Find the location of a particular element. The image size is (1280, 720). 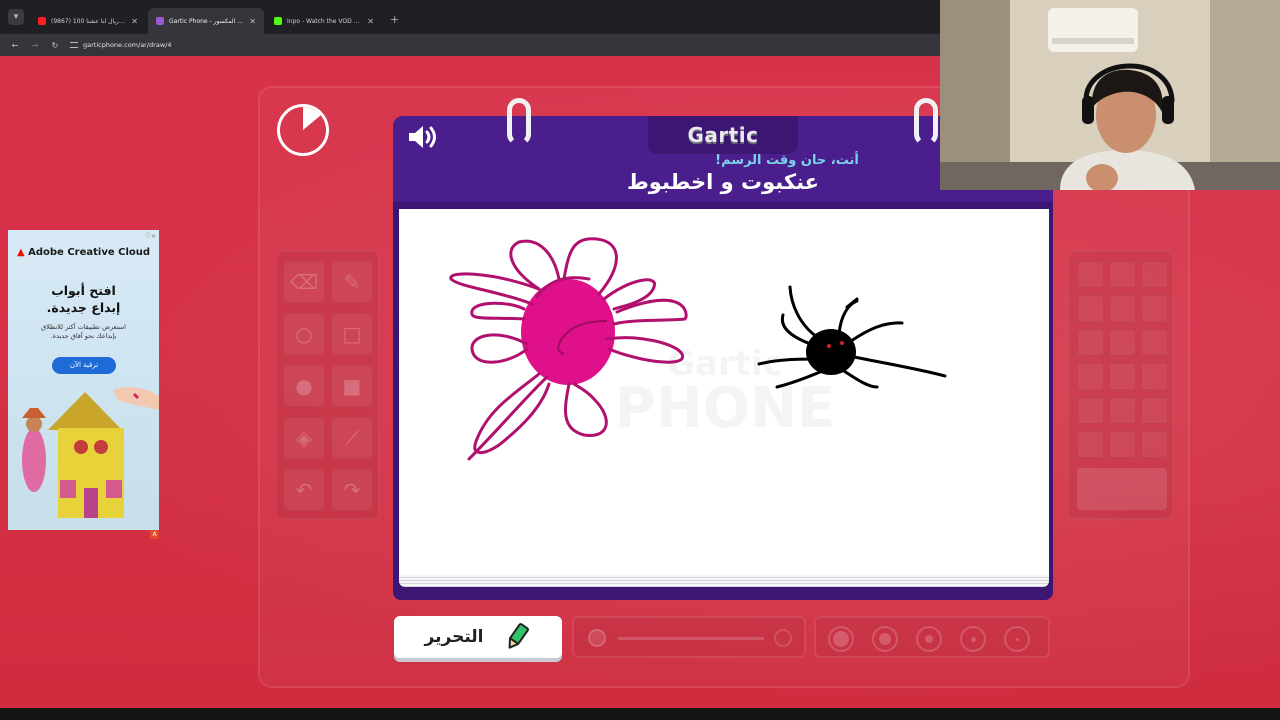

browser-tab-youtube: (9867) مليون ريال لنا عشنا 100 ... ✕ is located at coordinates (88, 21).